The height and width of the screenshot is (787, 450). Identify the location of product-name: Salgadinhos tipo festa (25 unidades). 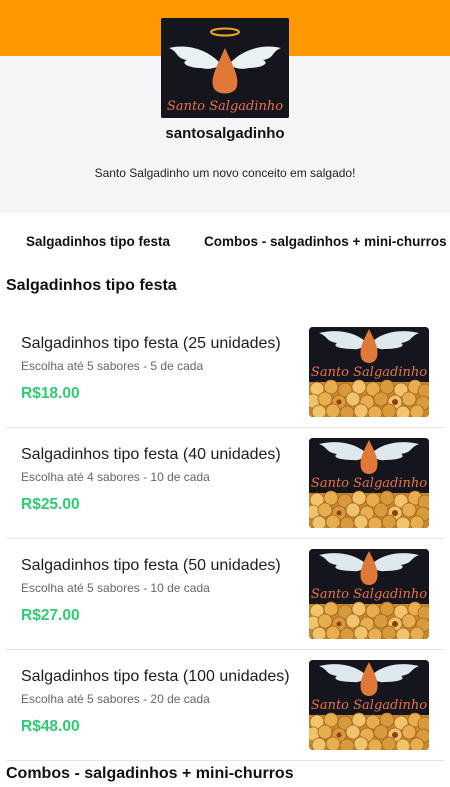
(151, 343).